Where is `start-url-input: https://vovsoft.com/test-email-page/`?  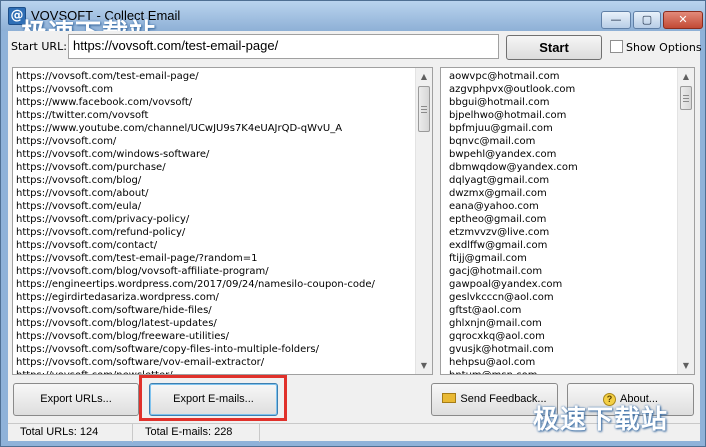 start-url-input: https://vovsoft.com/test-email-page/ is located at coordinates (283, 46).